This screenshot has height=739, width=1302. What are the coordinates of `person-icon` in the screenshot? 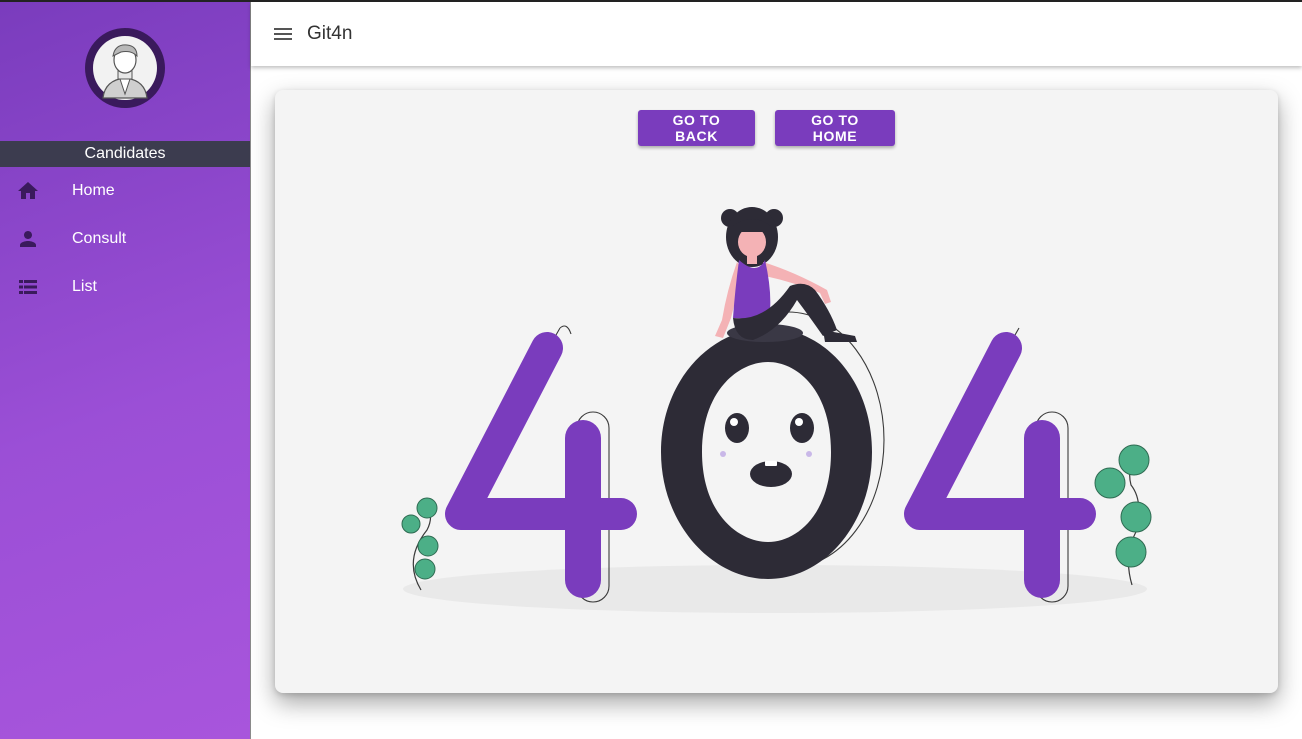 It's located at (28, 239).